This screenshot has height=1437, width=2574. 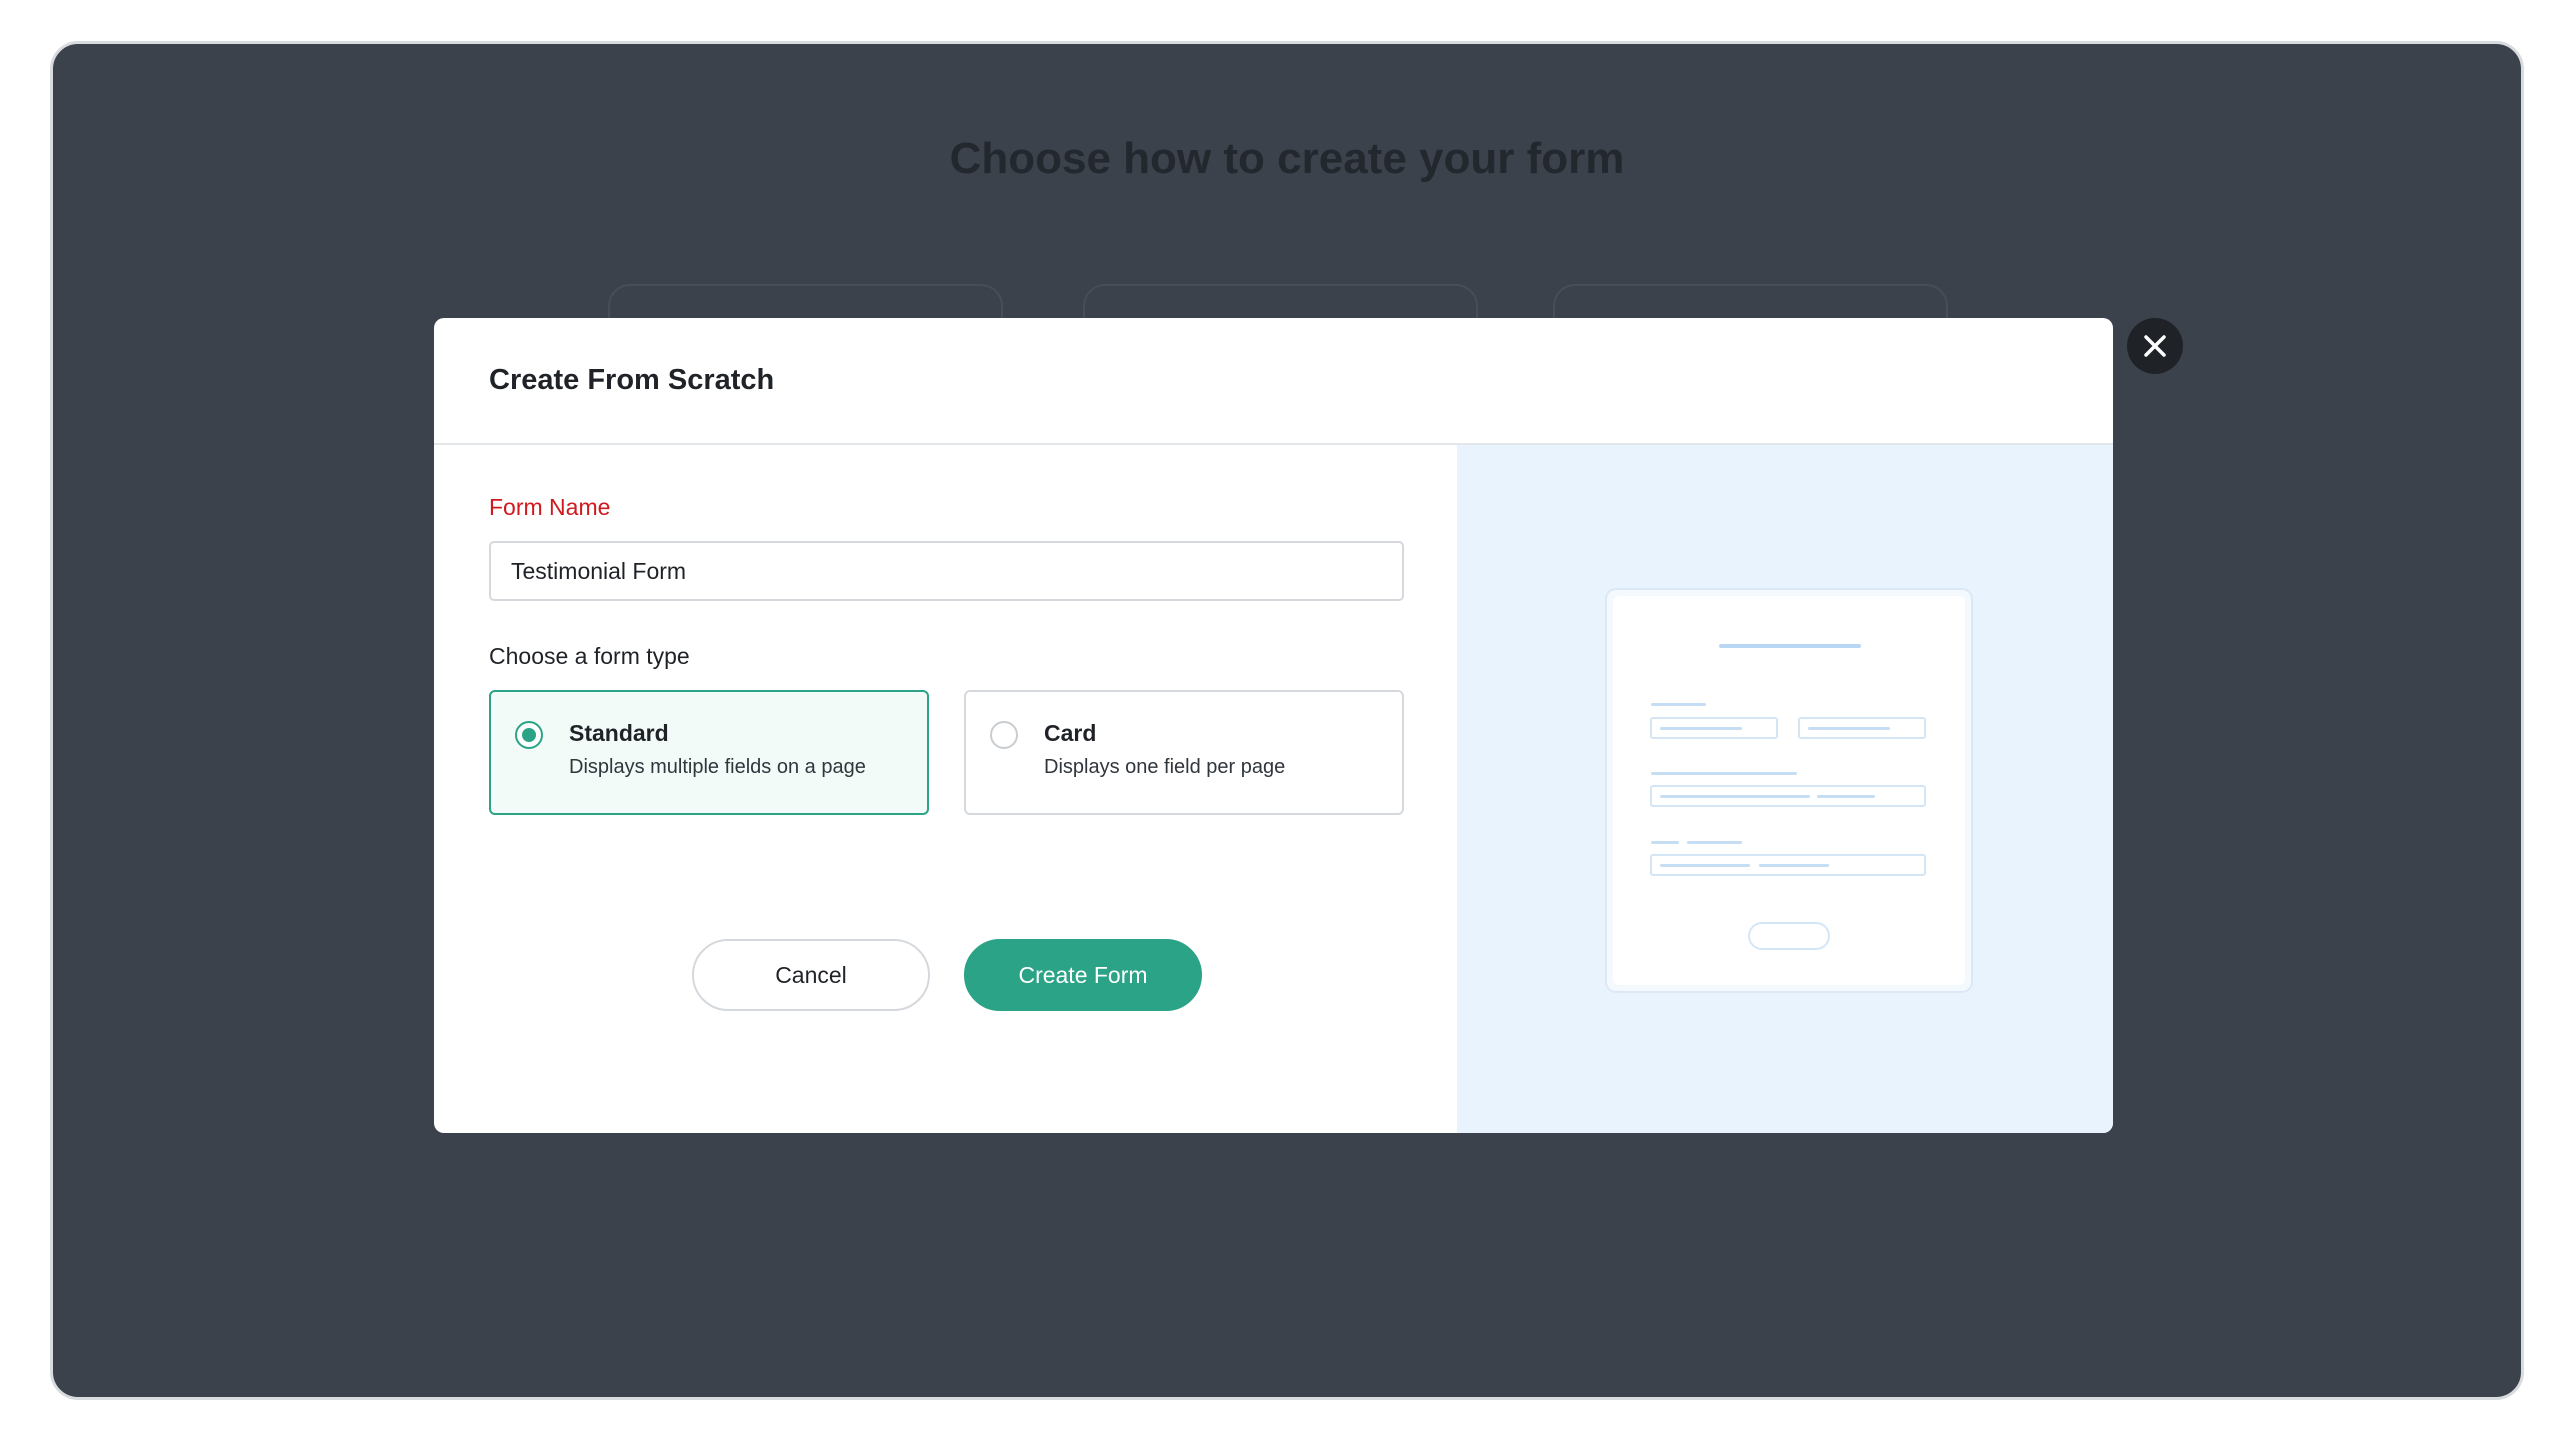 I want to click on create-form-button: Create Form, so click(x=1083, y=975).